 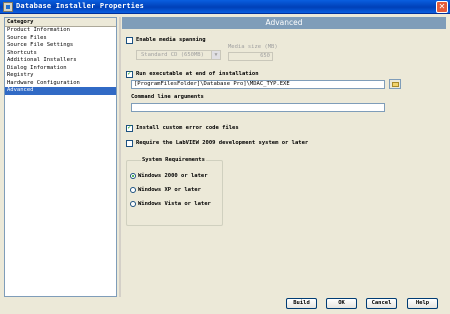 What do you see at coordinates (225, 7) in the screenshot?
I see `title-bar: Database Installer Properties ✕` at bounding box center [225, 7].